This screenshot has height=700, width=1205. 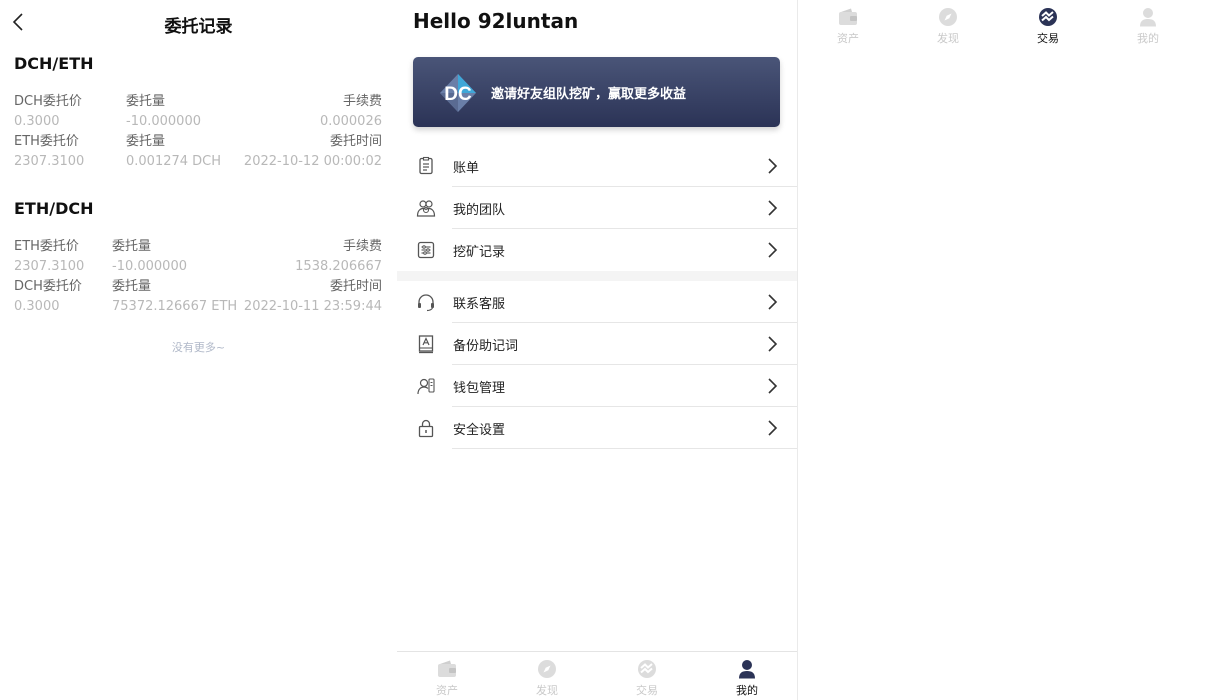 What do you see at coordinates (426, 344) in the screenshot?
I see `backup-book-icon` at bounding box center [426, 344].